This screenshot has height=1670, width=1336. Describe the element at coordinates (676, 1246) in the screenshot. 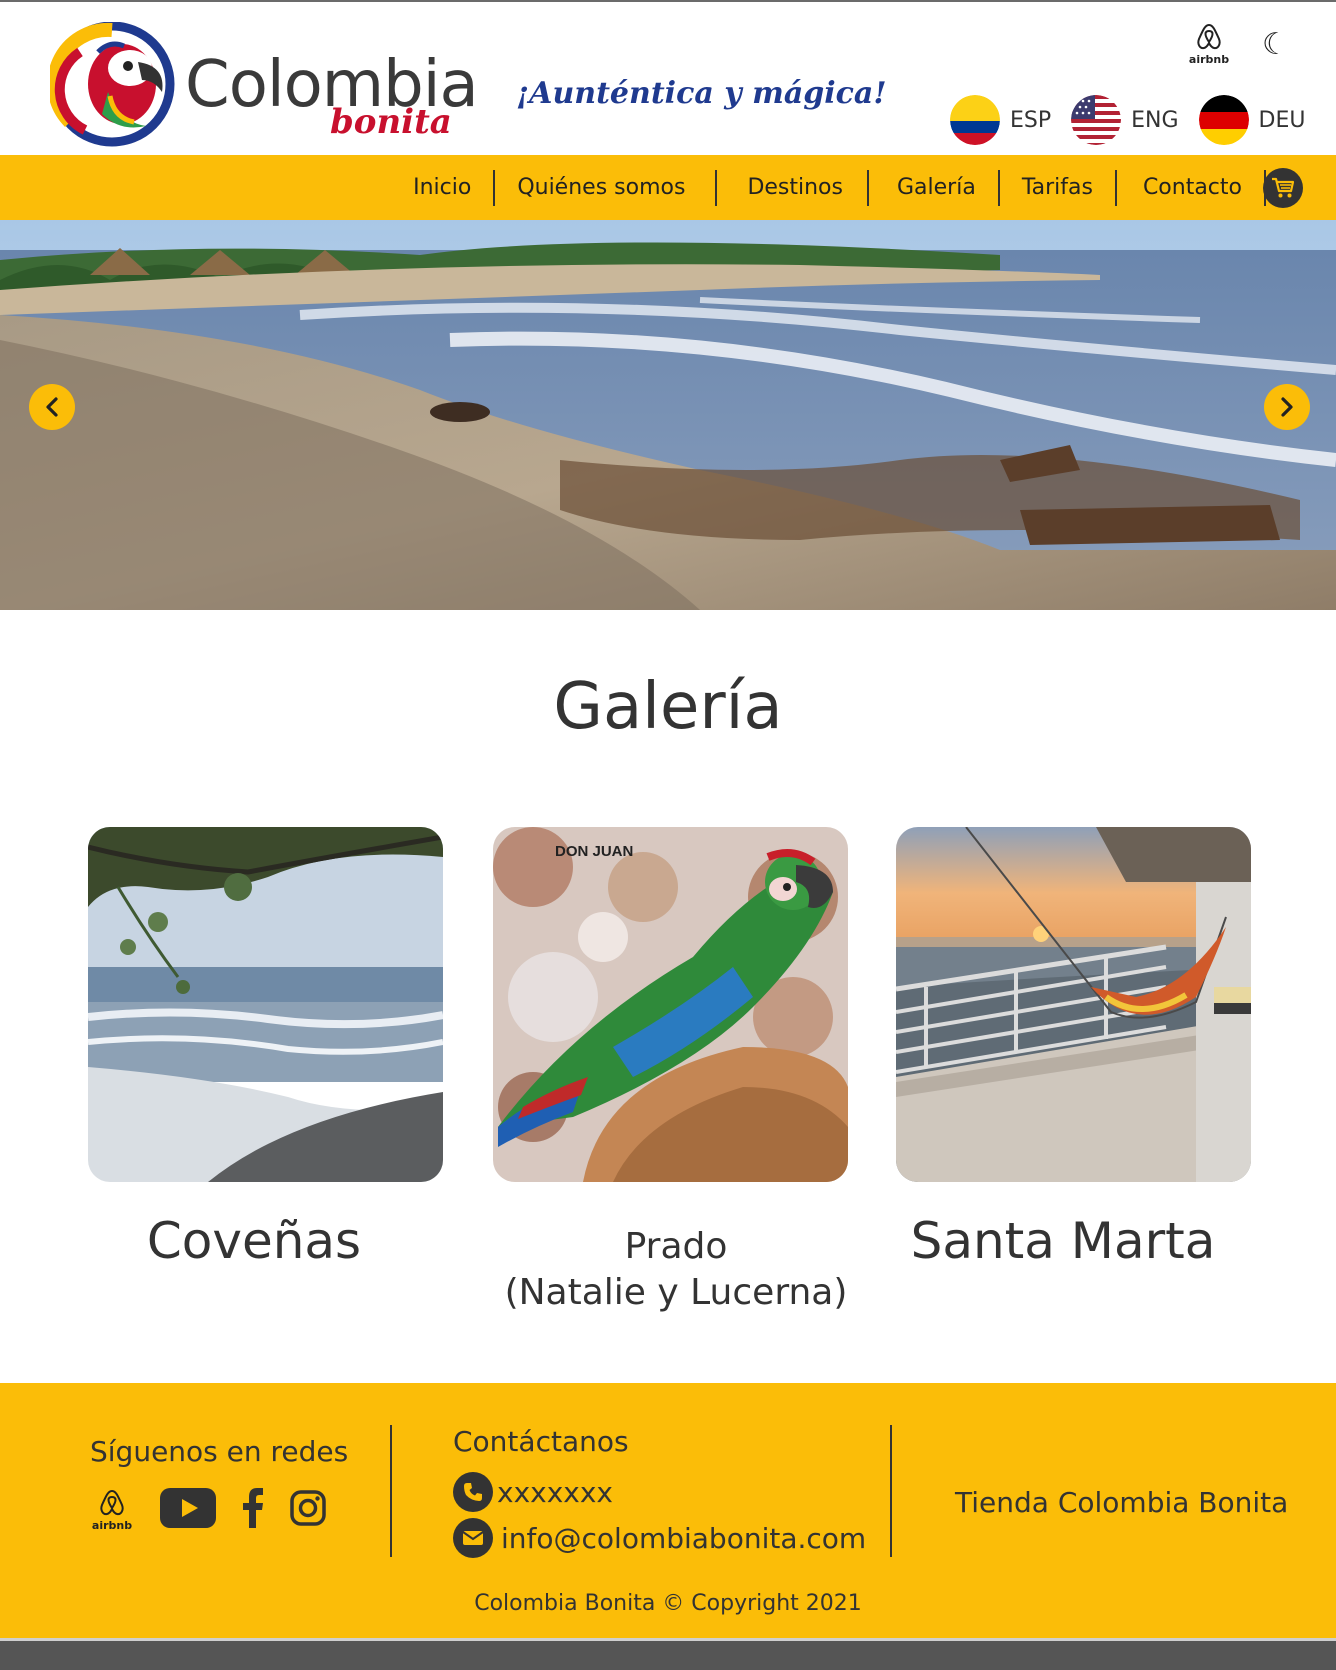

I see `card-caption-prado-line1: Prado` at that location.